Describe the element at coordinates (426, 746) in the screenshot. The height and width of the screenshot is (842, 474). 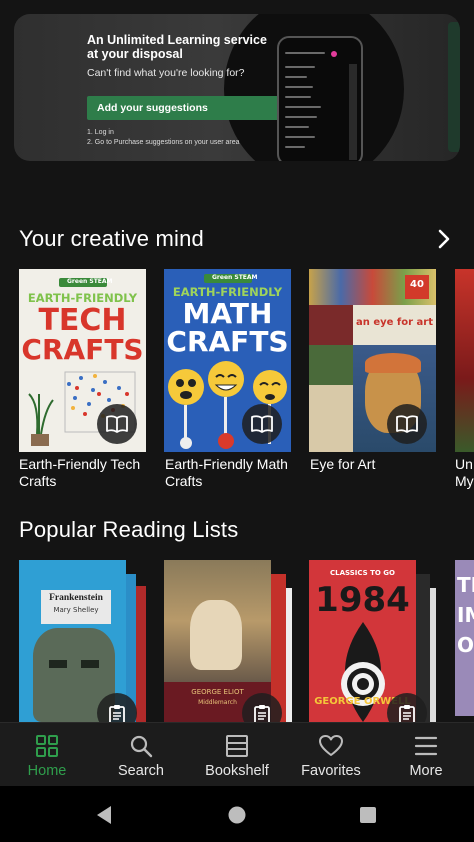
I see `menu-icon` at that location.